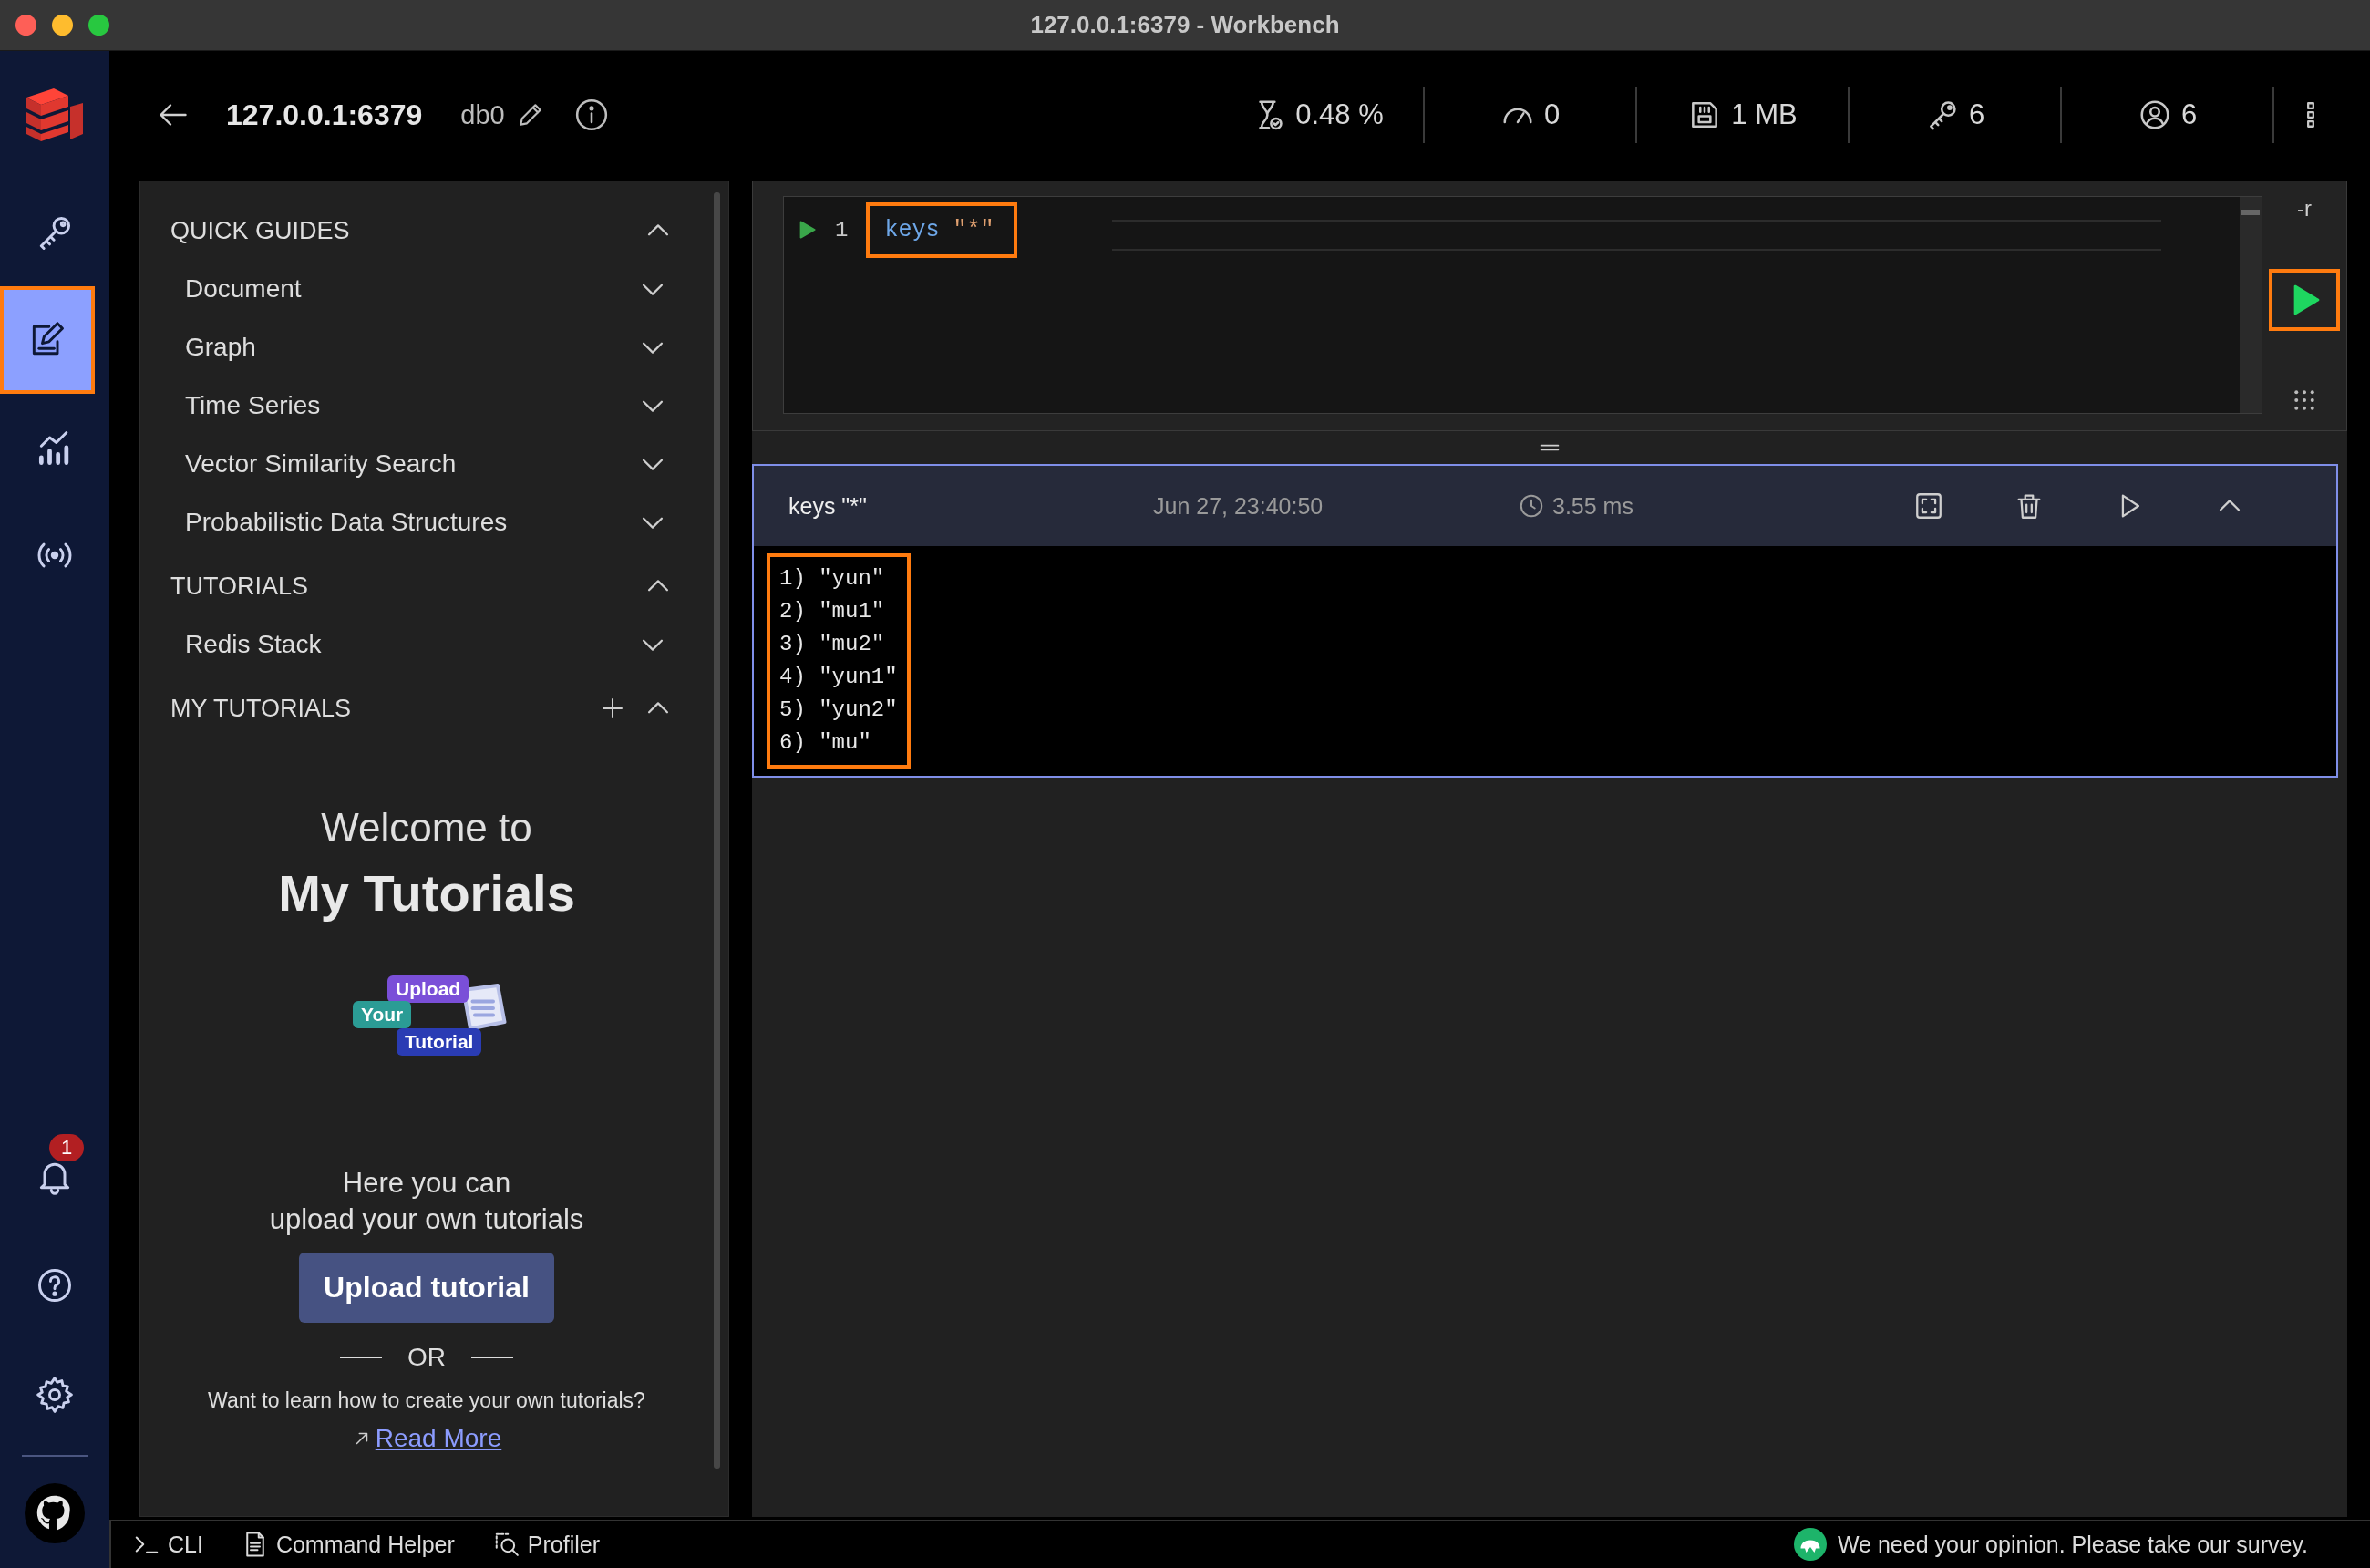 The width and height of the screenshot is (2370, 1568). Describe the element at coordinates (422, 644) in the screenshot. I see `guide-item: Redis Stack` at that location.